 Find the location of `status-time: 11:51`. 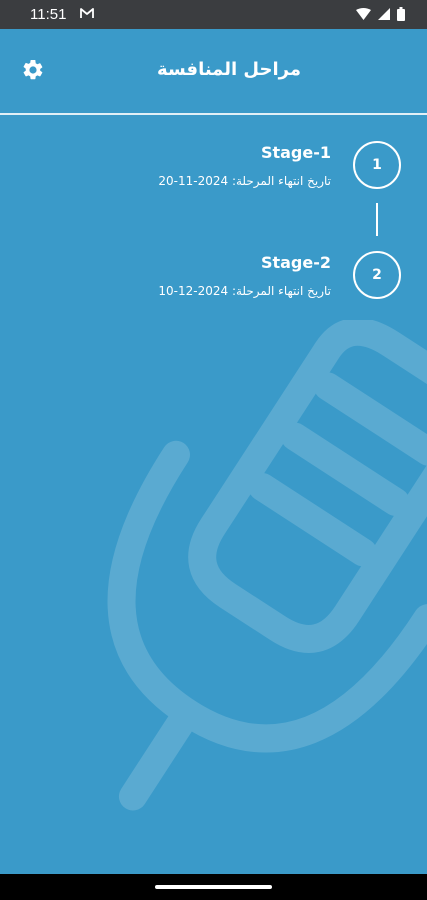

status-time: 11:51 is located at coordinates (48, 14).